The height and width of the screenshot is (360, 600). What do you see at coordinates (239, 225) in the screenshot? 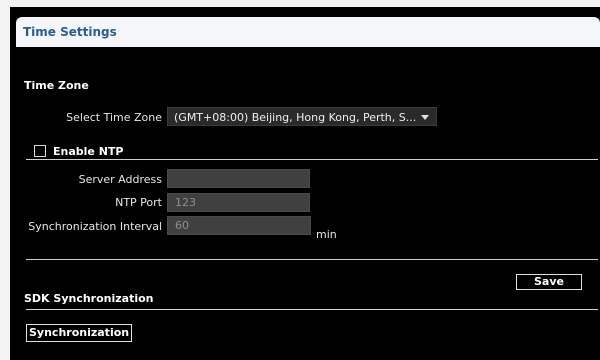
I see `sync-interval-field: 60` at bounding box center [239, 225].